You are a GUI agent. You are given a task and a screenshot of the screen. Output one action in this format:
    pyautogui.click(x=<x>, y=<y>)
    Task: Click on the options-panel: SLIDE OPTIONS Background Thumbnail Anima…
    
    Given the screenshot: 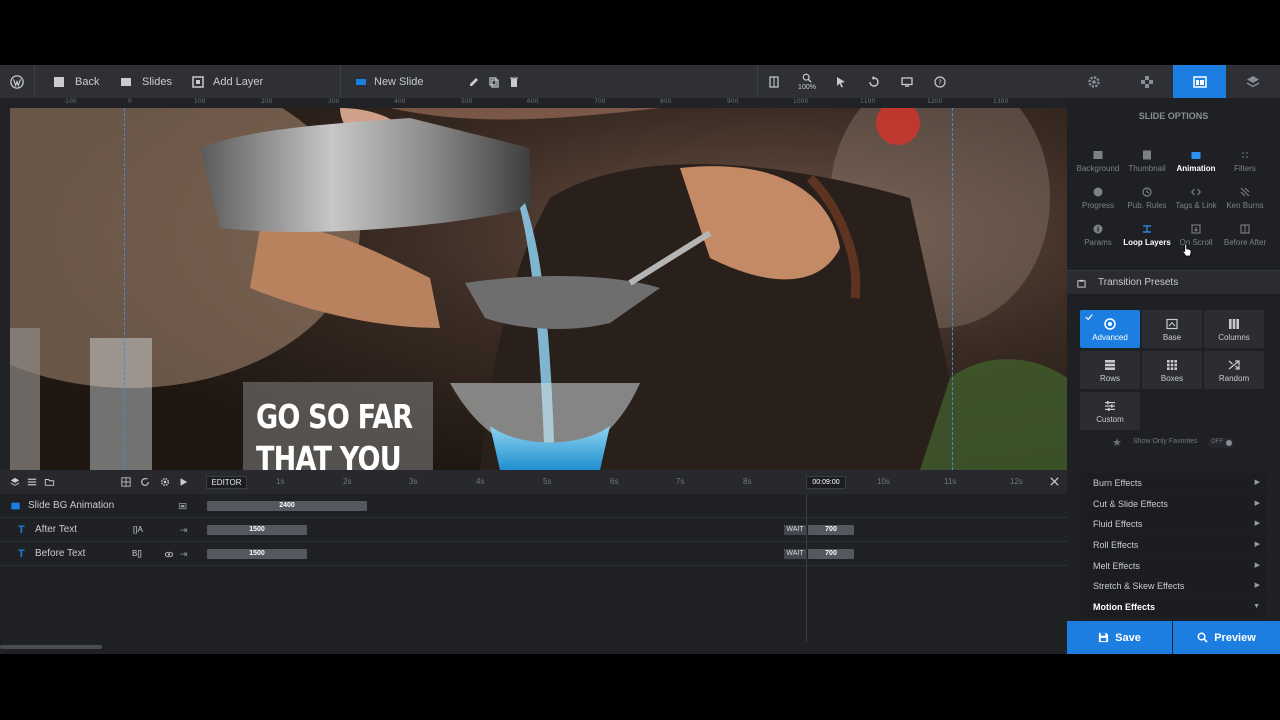 What is the action you would take?
    pyautogui.click(x=1173, y=359)
    